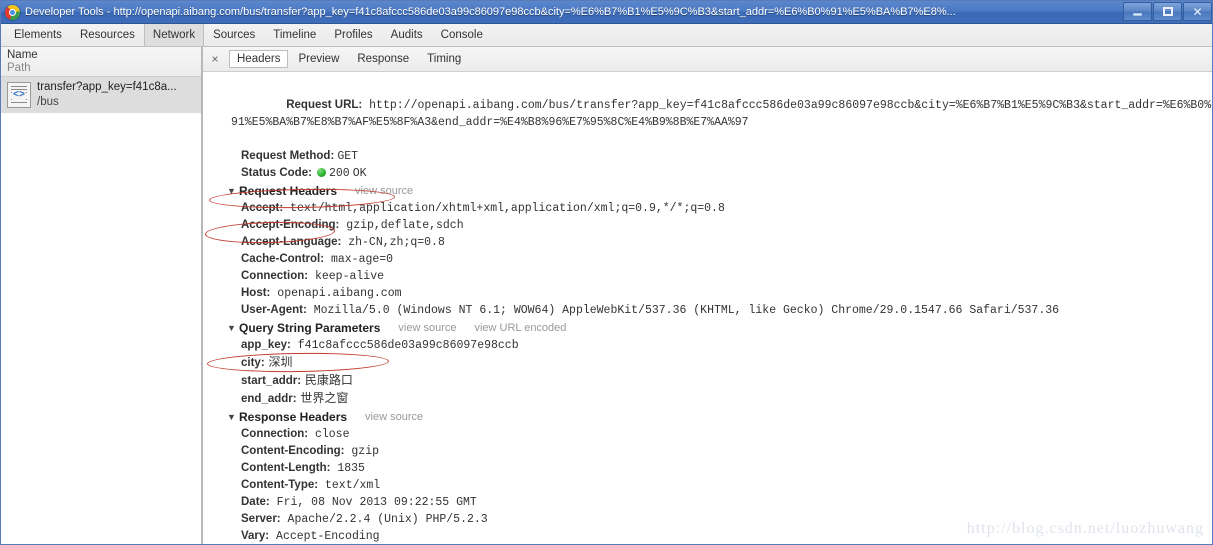  Describe the element at coordinates (261, 519) in the screenshot. I see `header-name: Server:` at that location.